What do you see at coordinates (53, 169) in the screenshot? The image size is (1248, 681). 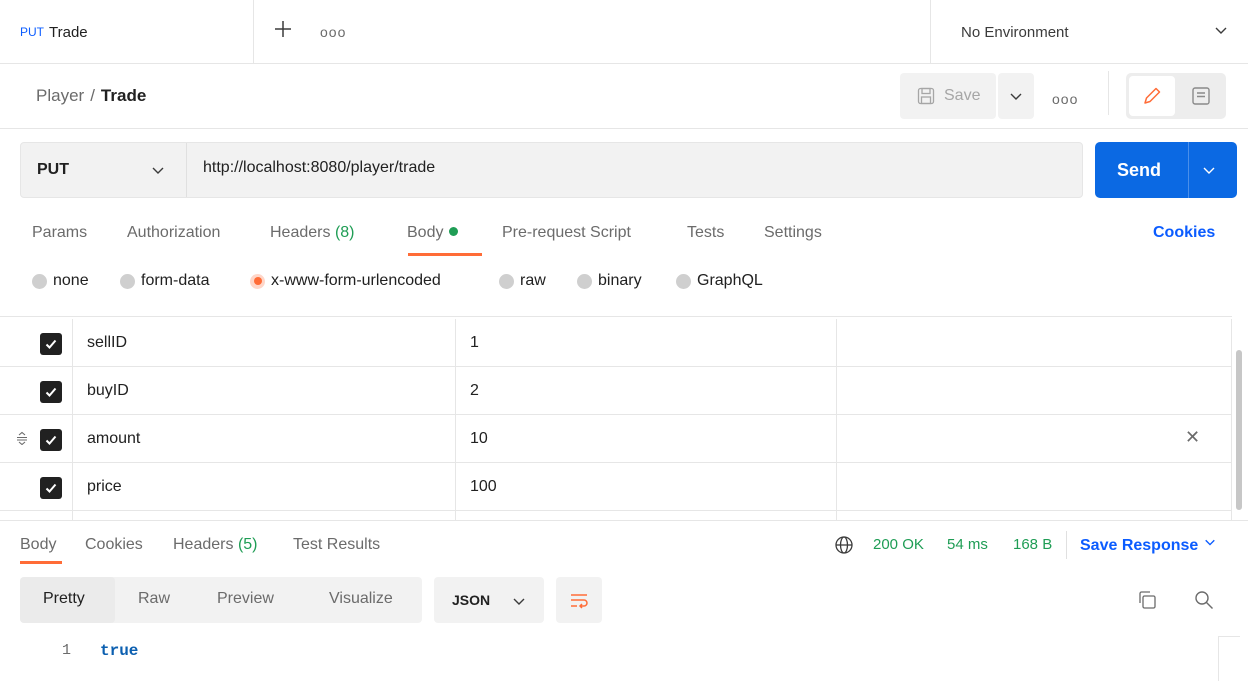 I see `method-label: PUT` at bounding box center [53, 169].